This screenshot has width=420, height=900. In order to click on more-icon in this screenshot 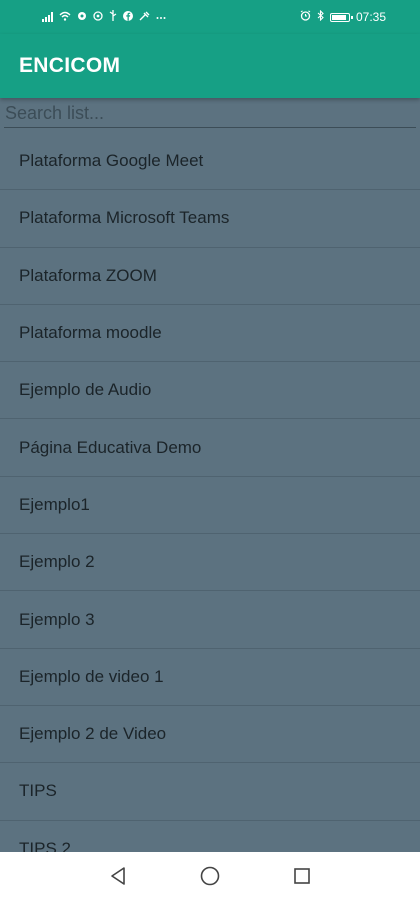, I will do `click(161, 17)`.